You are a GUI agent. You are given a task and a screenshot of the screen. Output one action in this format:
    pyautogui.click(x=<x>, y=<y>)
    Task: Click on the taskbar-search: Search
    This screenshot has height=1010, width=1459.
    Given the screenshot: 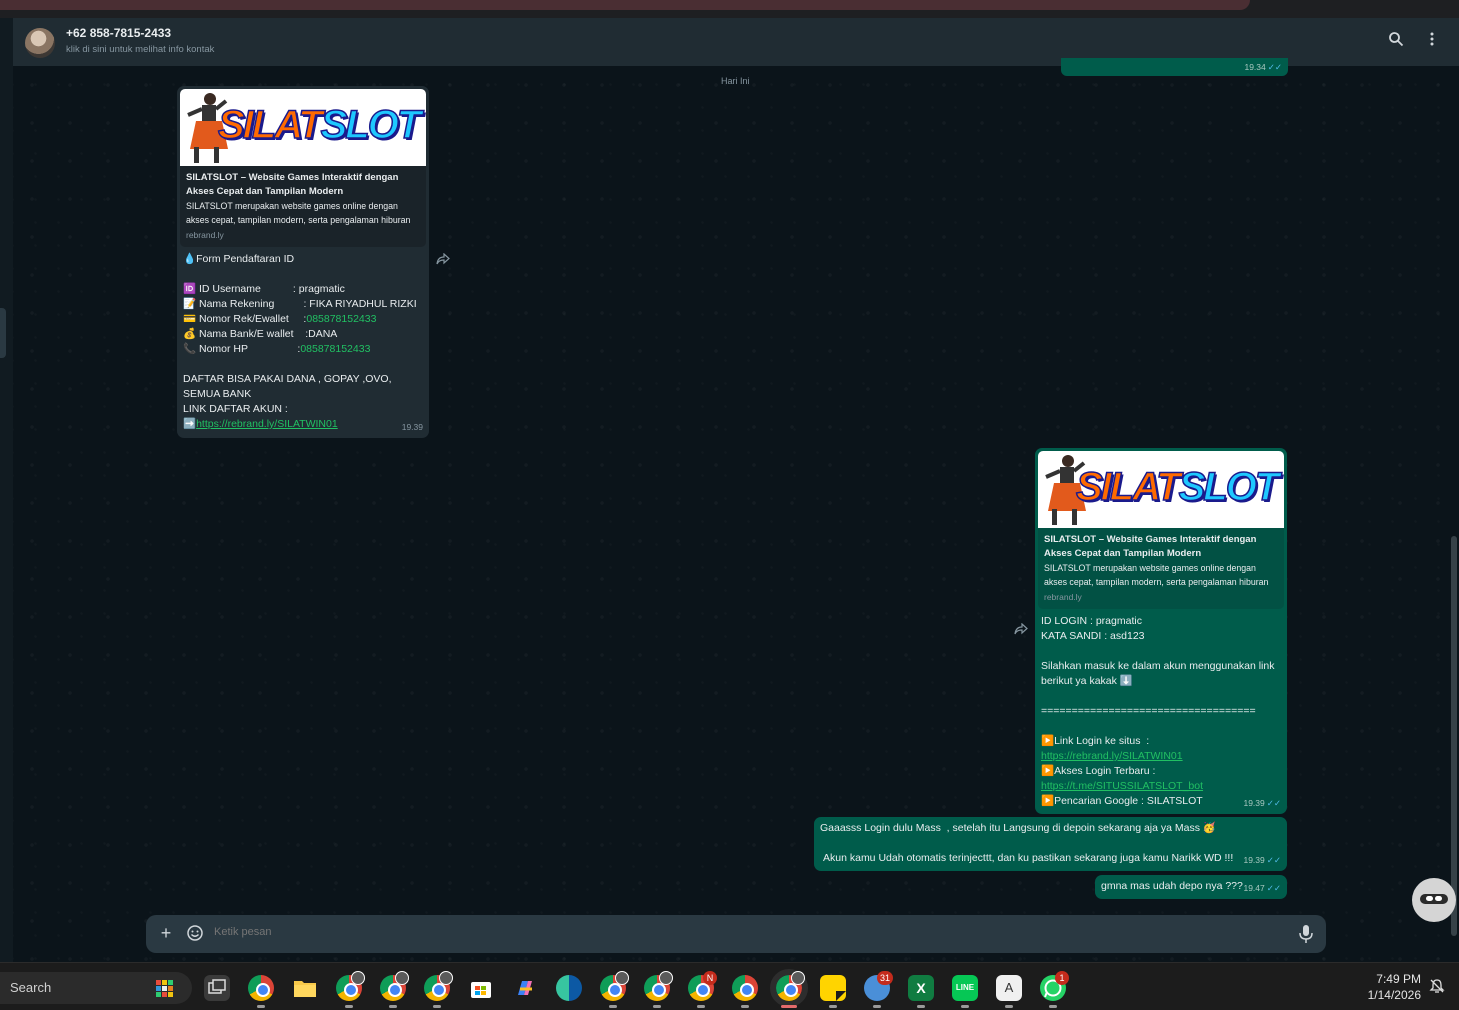 What is the action you would take?
    pyautogui.click(x=96, y=988)
    